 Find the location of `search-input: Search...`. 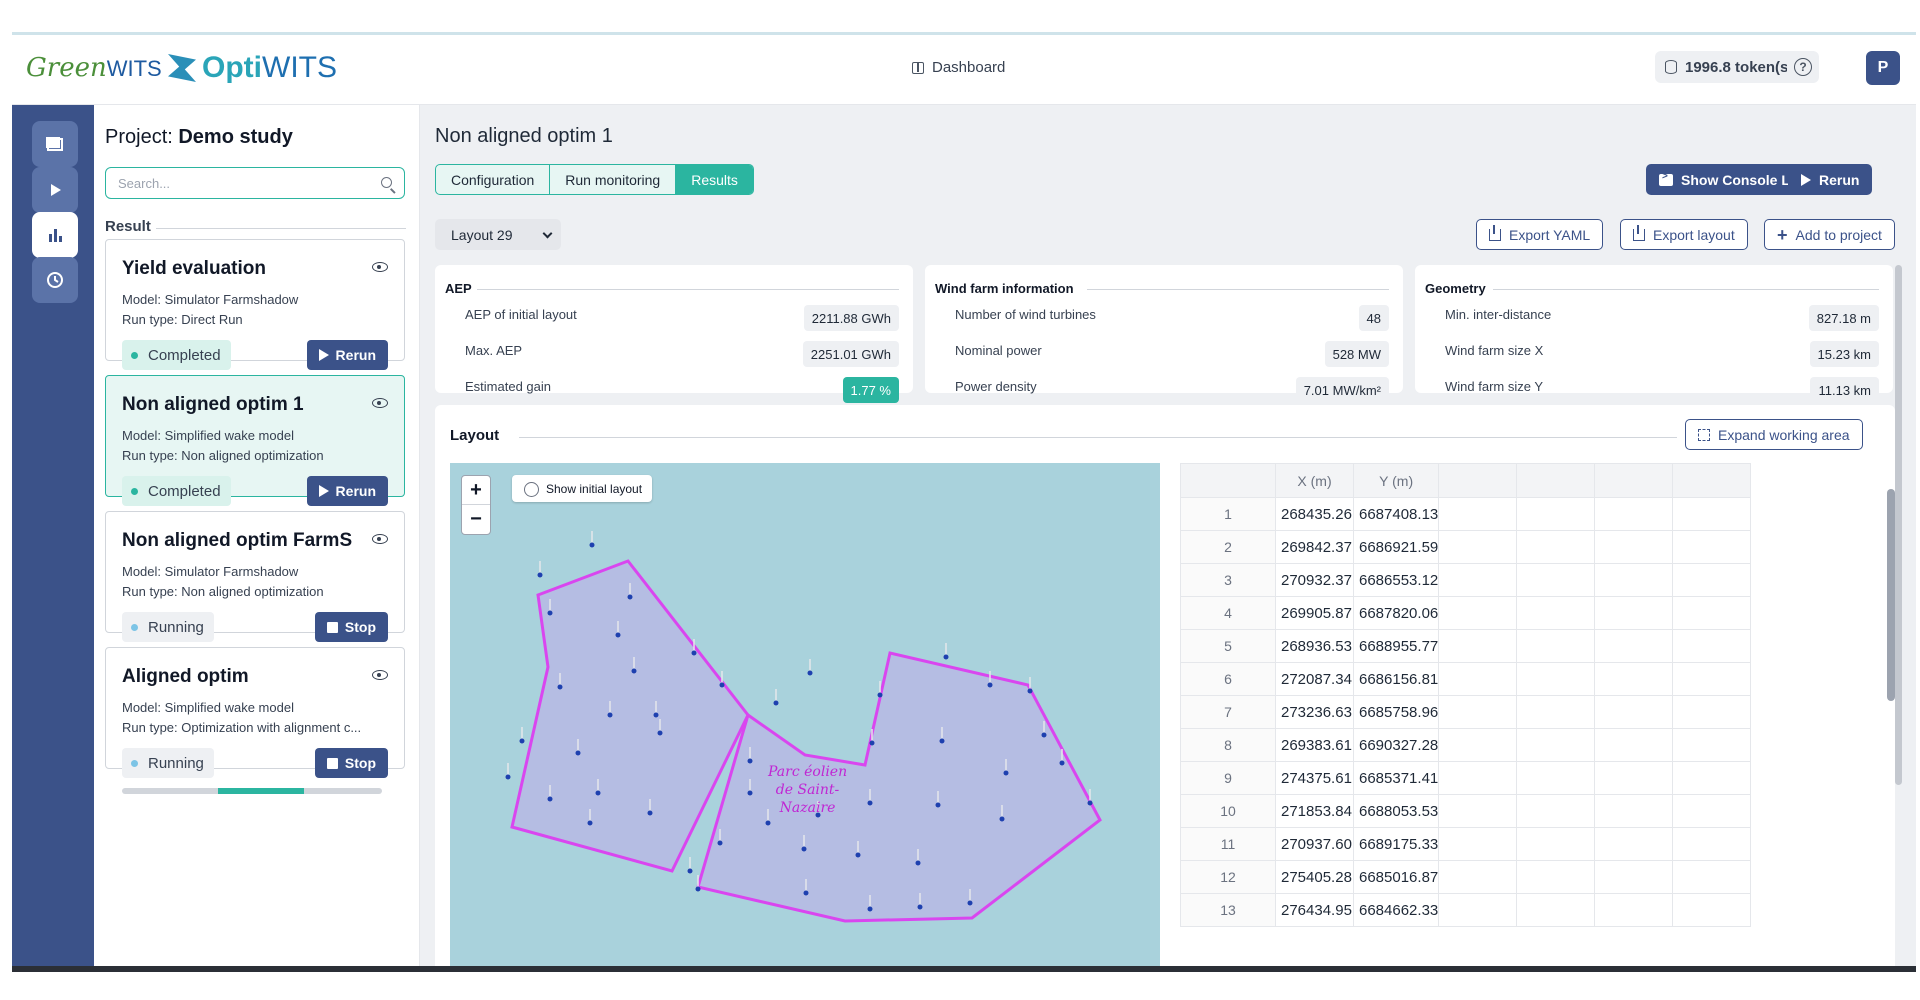

search-input: Search... is located at coordinates (255, 183).